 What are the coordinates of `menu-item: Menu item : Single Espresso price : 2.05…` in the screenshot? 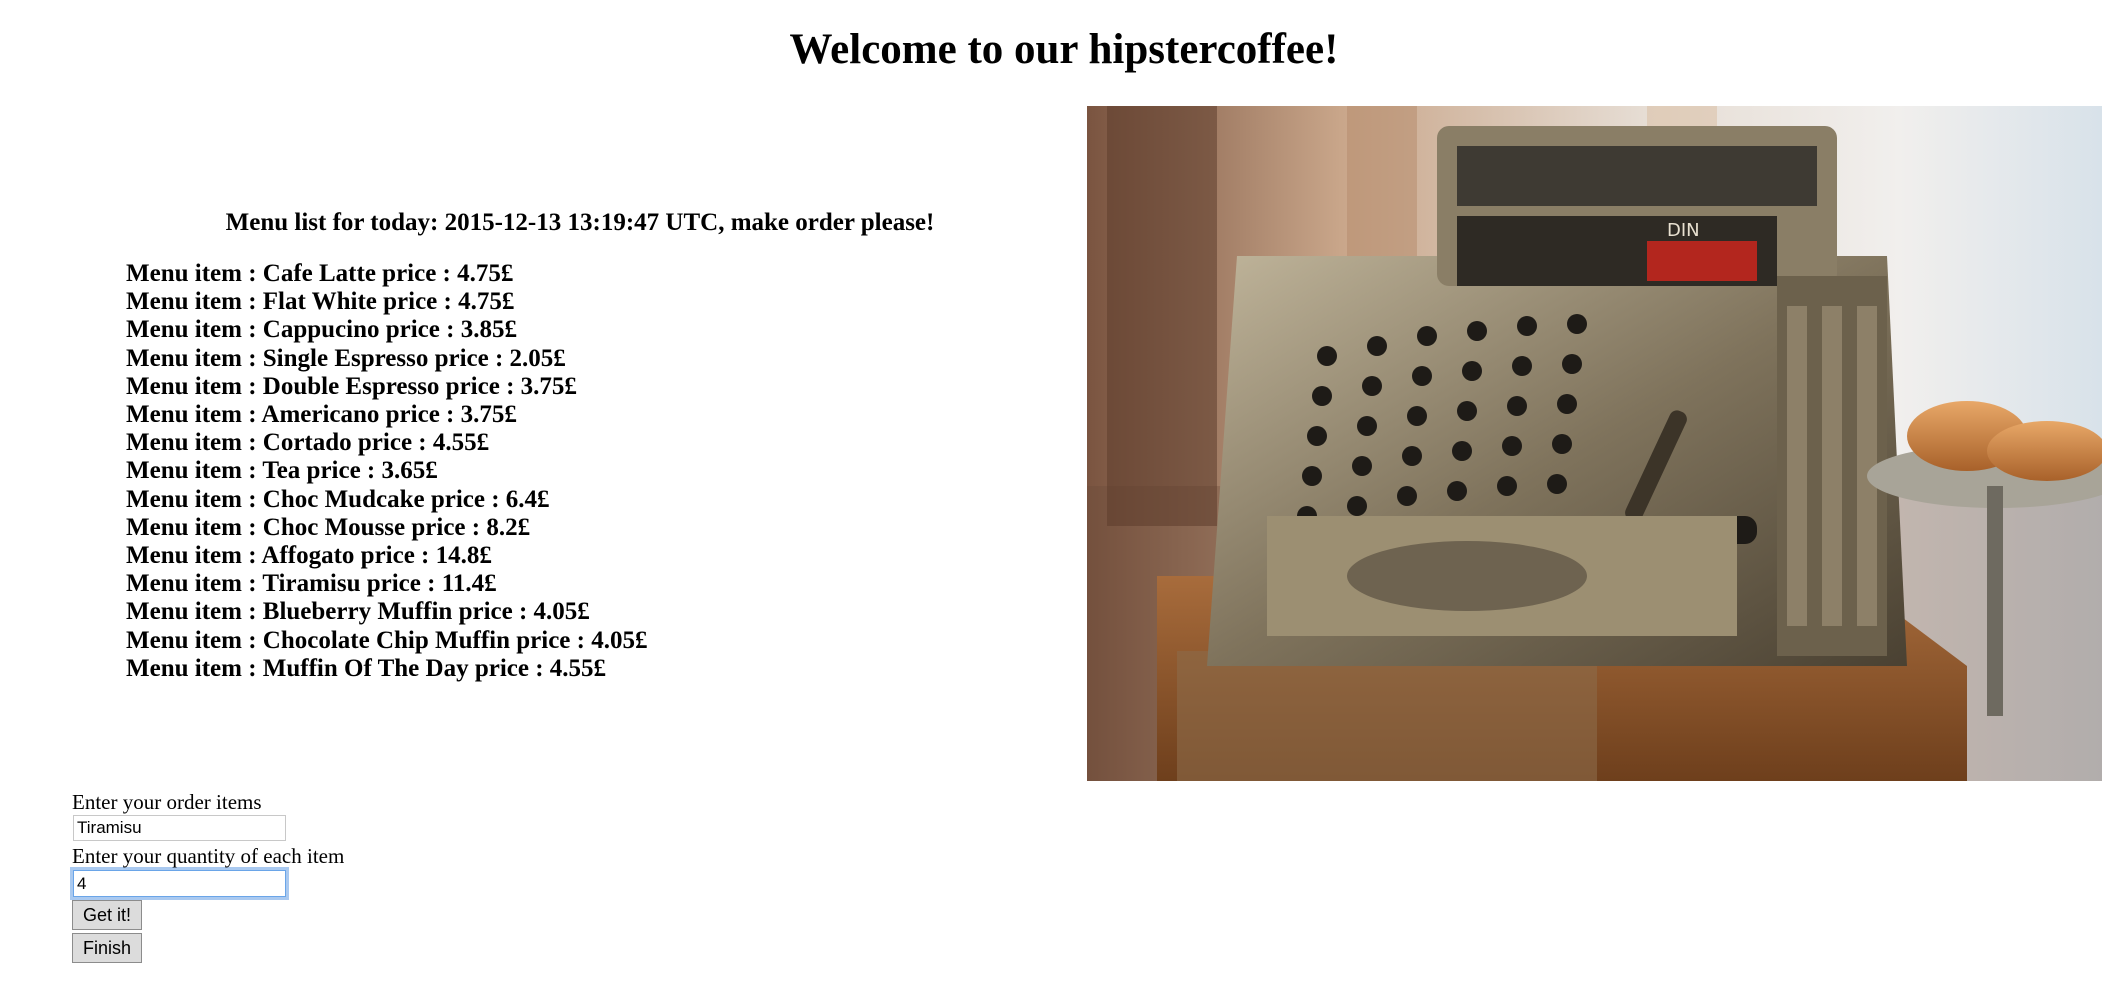 It's located at (346, 358).